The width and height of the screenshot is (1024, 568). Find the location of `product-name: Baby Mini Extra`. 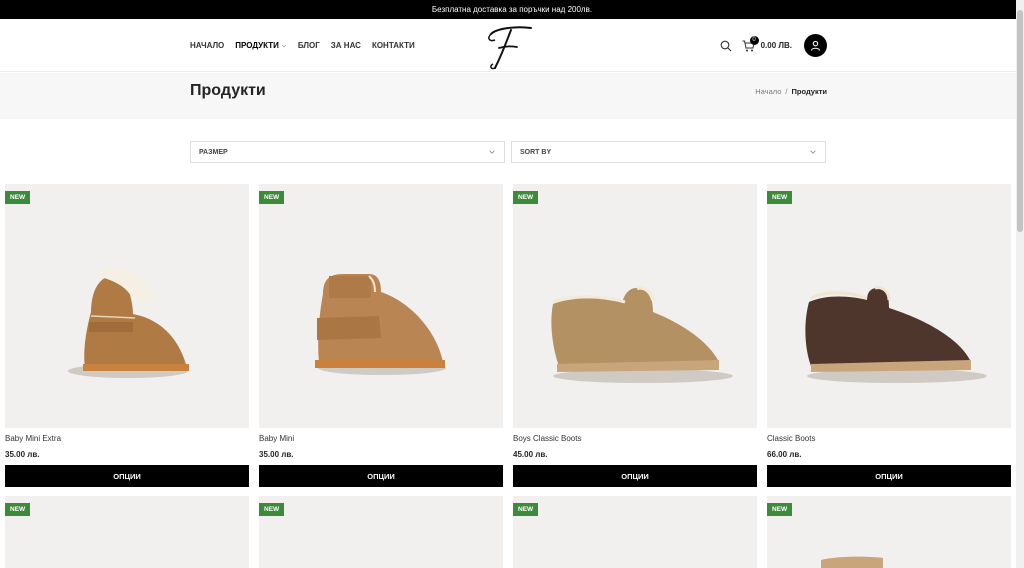

product-name: Baby Mini Extra is located at coordinates (127, 439).